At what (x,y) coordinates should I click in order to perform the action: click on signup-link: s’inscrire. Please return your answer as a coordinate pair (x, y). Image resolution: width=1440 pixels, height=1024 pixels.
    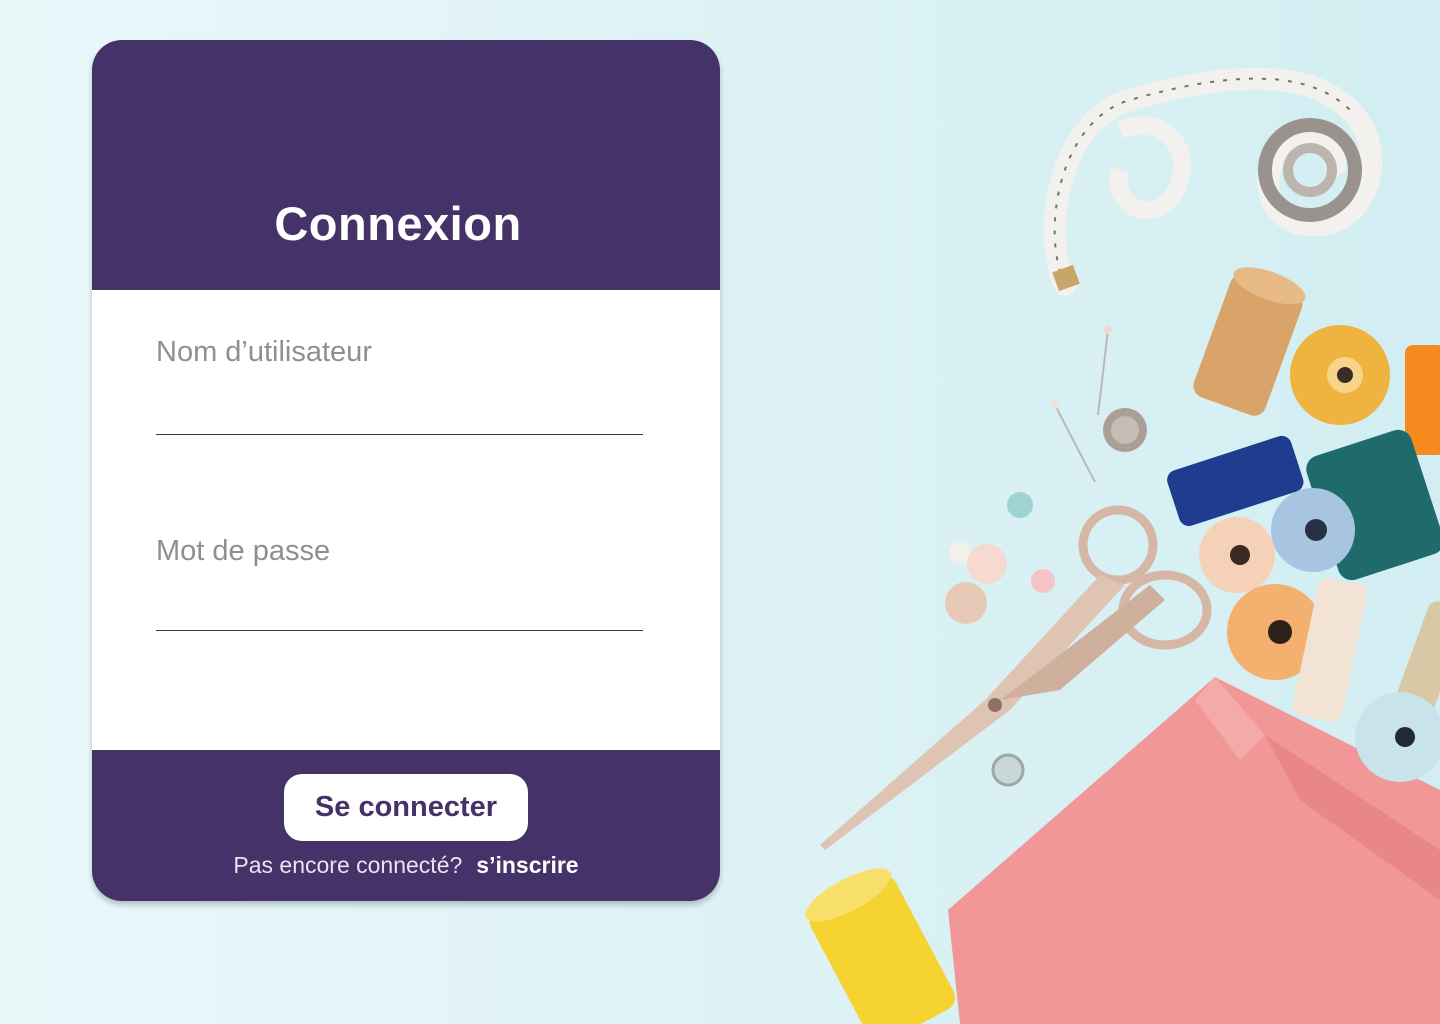
    Looking at the image, I should click on (527, 865).